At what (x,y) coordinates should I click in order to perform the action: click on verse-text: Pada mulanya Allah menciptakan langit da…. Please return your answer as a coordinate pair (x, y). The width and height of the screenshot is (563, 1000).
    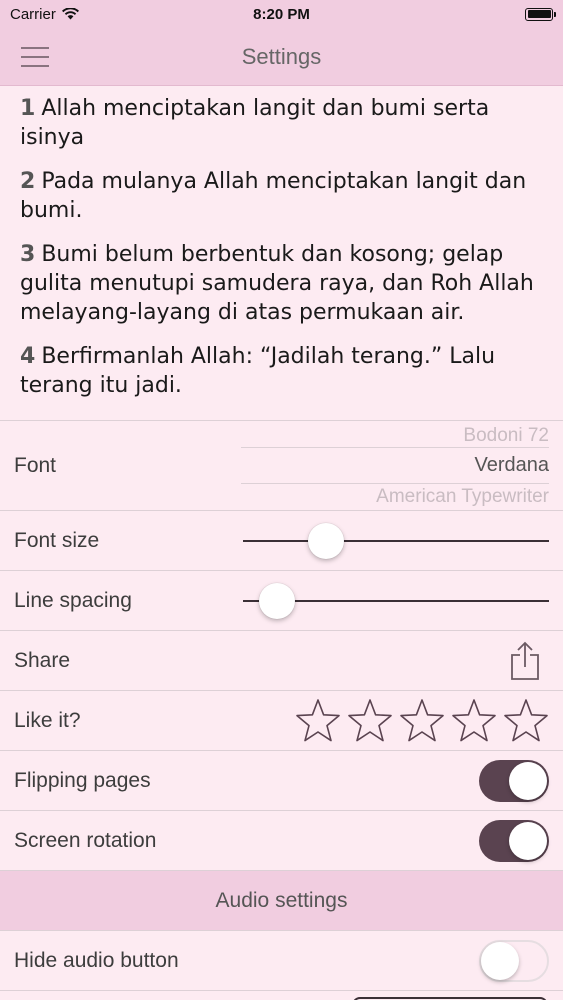
    Looking at the image, I should click on (273, 196).